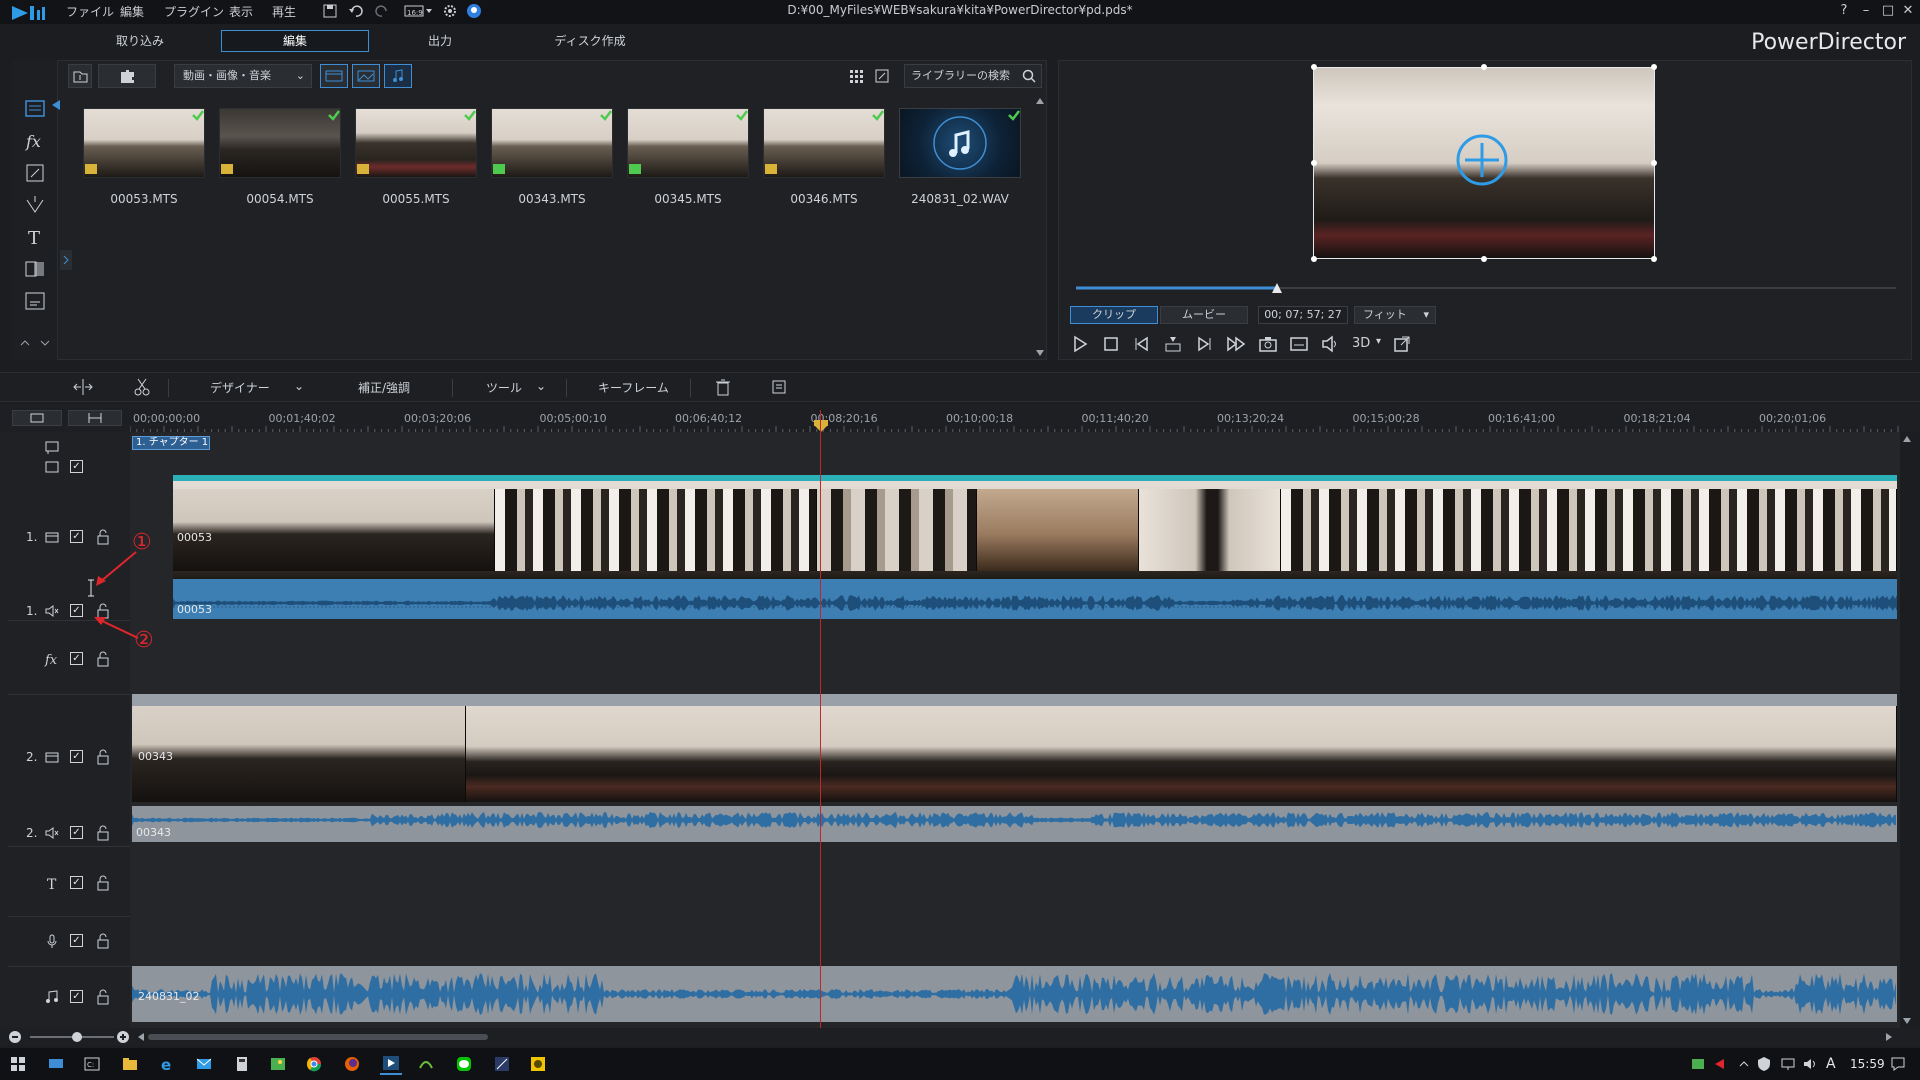 This screenshot has width=1920, height=1080. I want to click on media-item: 00343.MTS, so click(552, 158).